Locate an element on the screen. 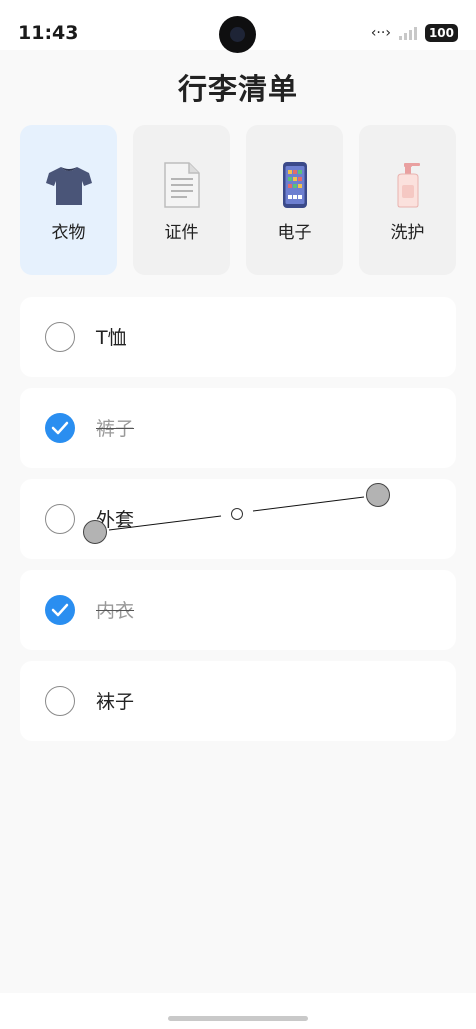 The width and height of the screenshot is (476, 1029). navigation-bar is located at coordinates (238, 1011).